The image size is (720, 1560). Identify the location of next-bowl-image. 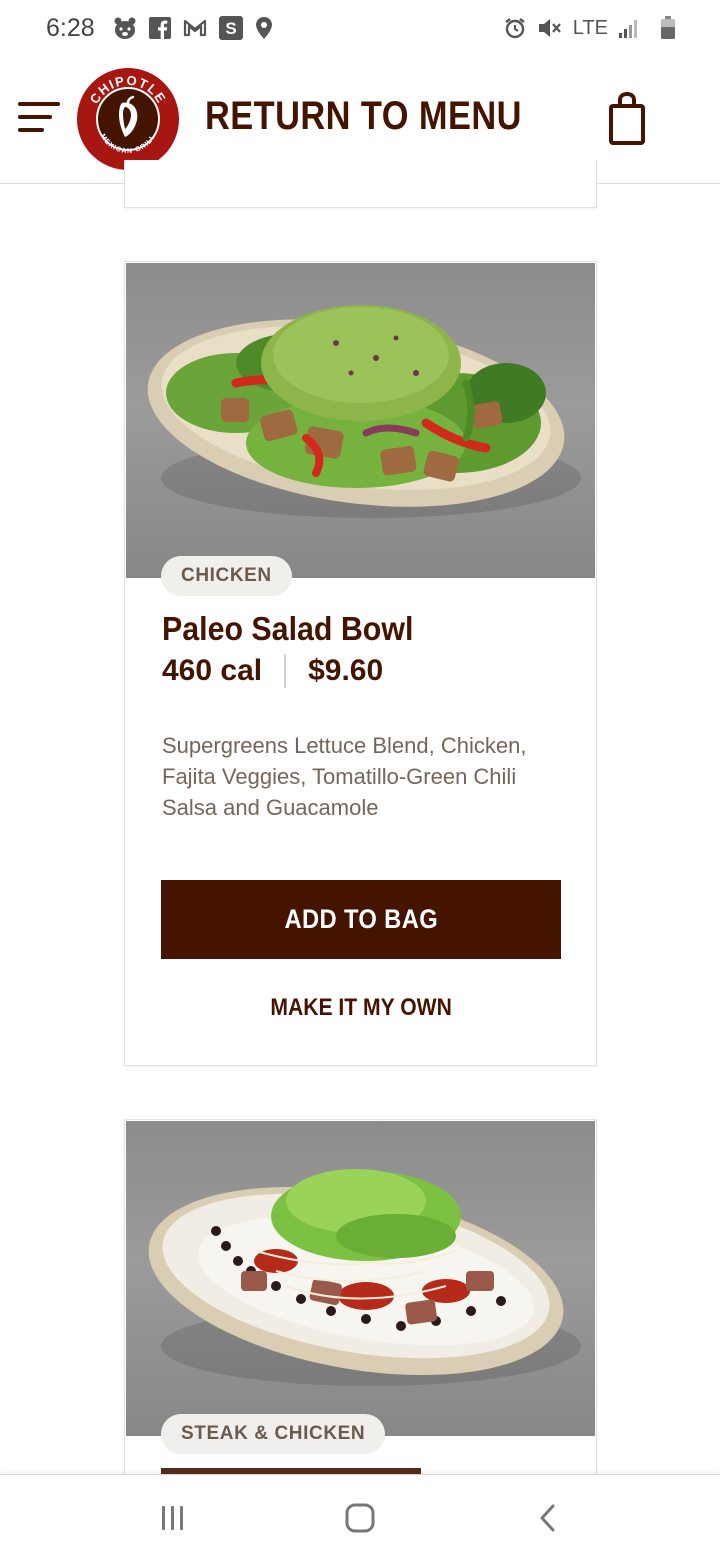
(360, 1278).